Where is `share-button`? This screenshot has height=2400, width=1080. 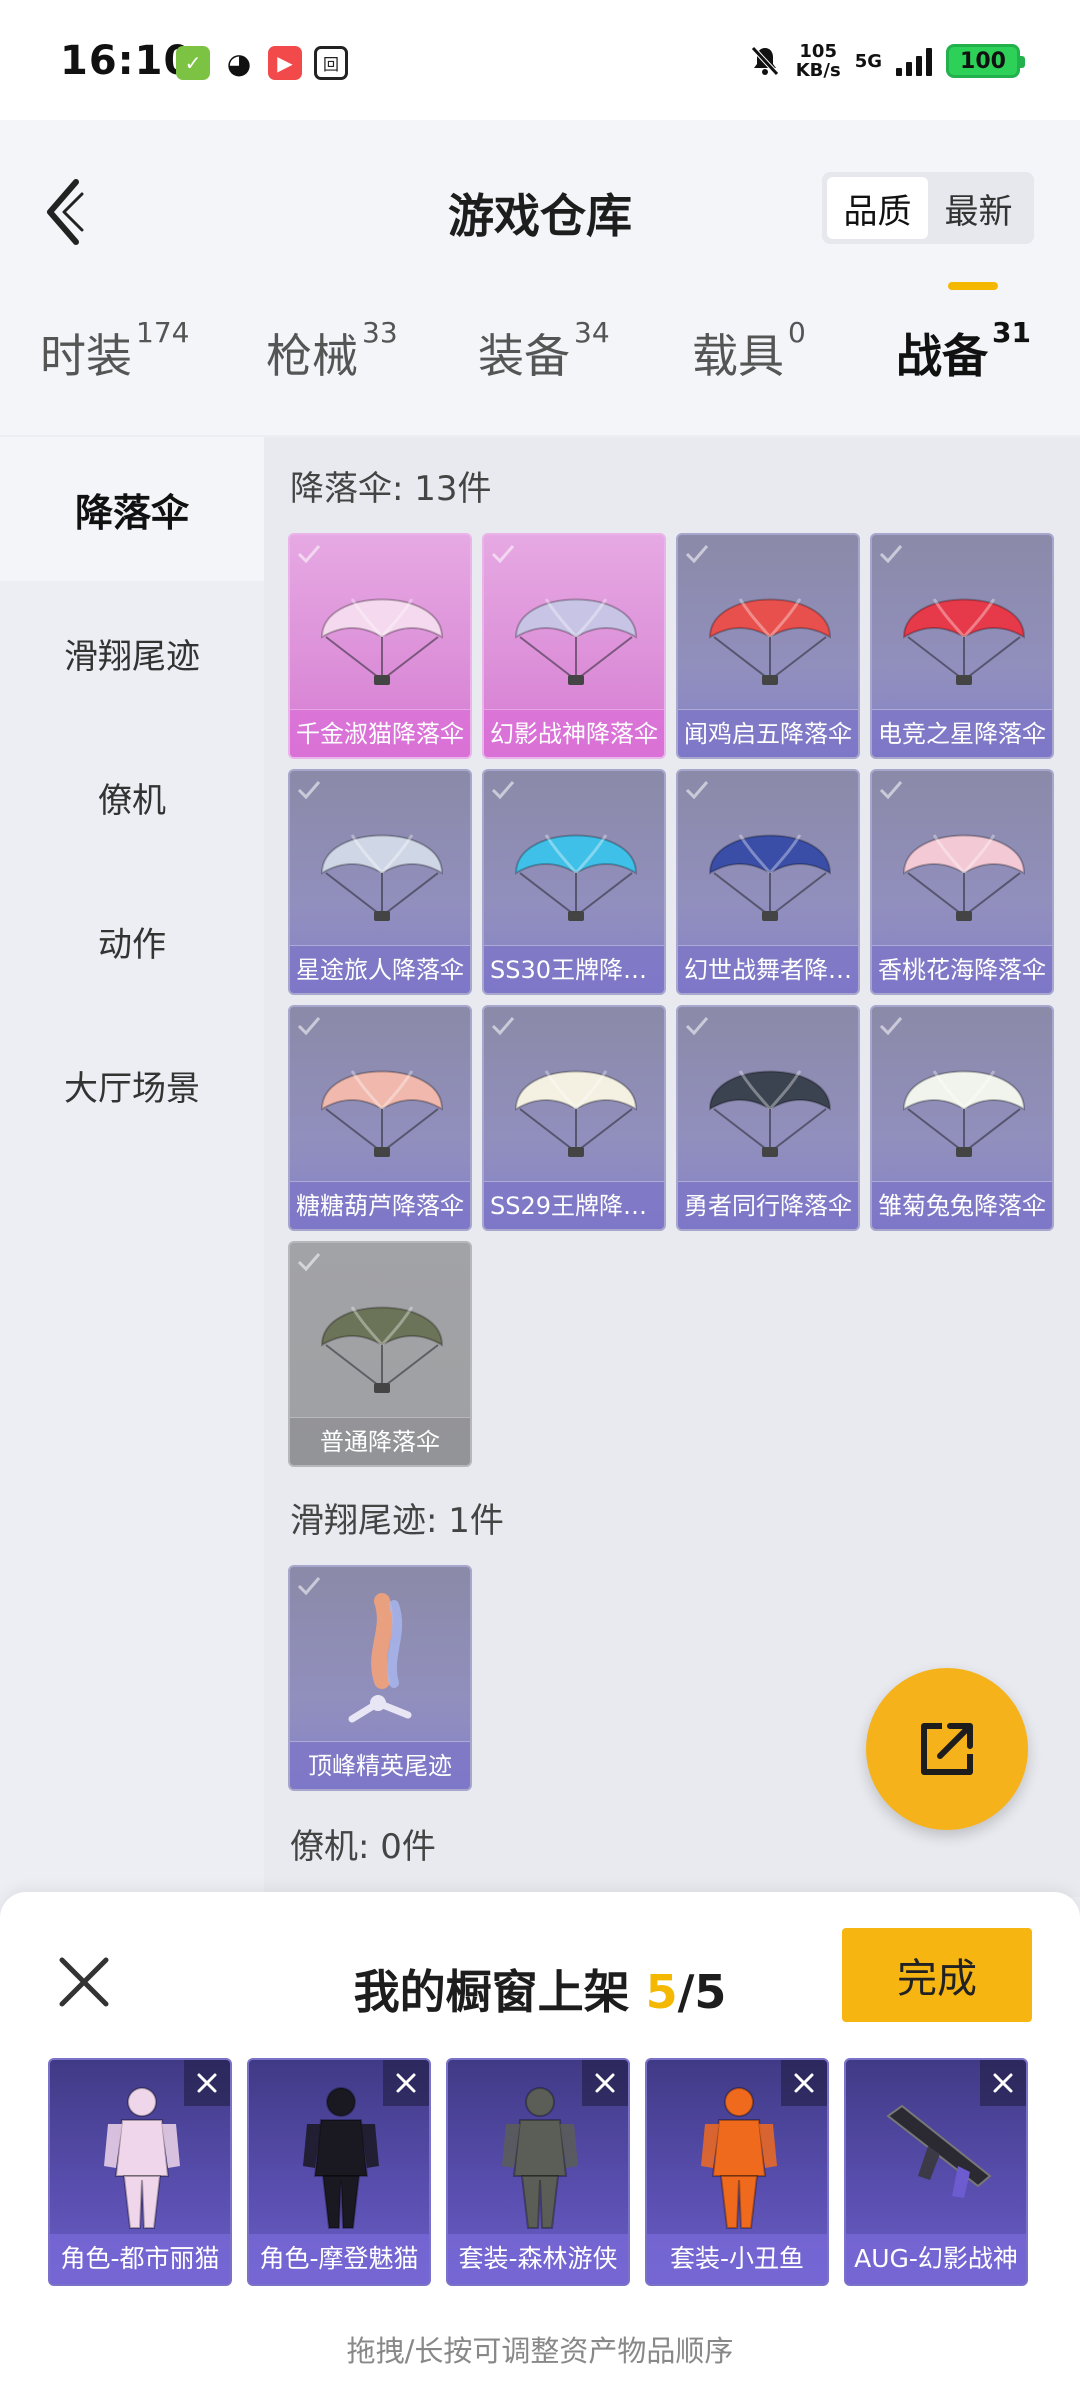 share-button is located at coordinates (947, 1749).